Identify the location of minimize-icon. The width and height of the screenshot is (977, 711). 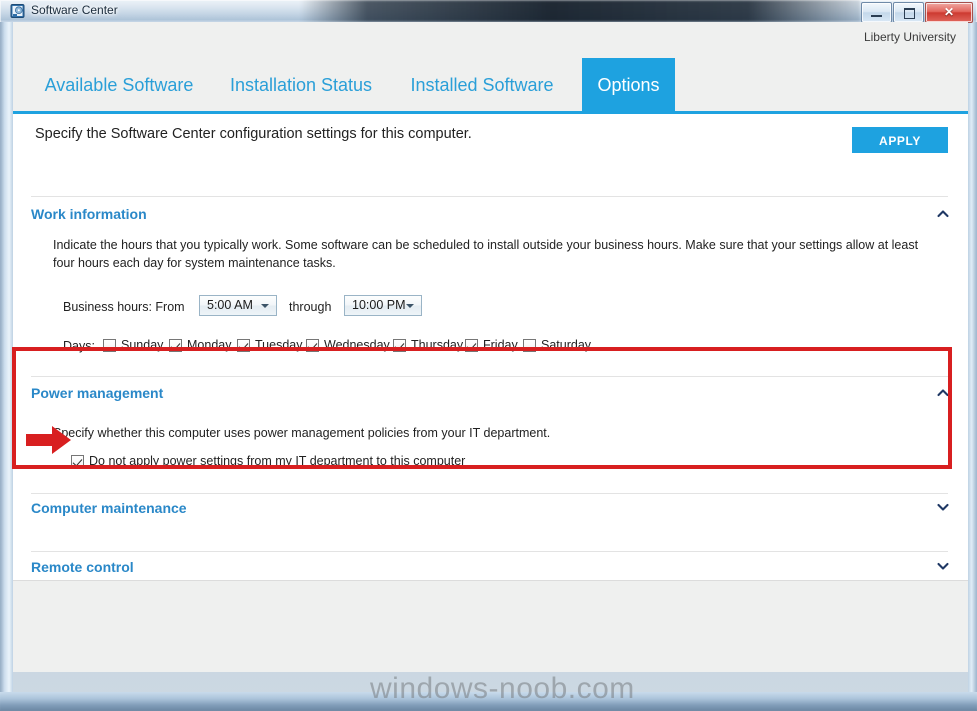
(876, 16).